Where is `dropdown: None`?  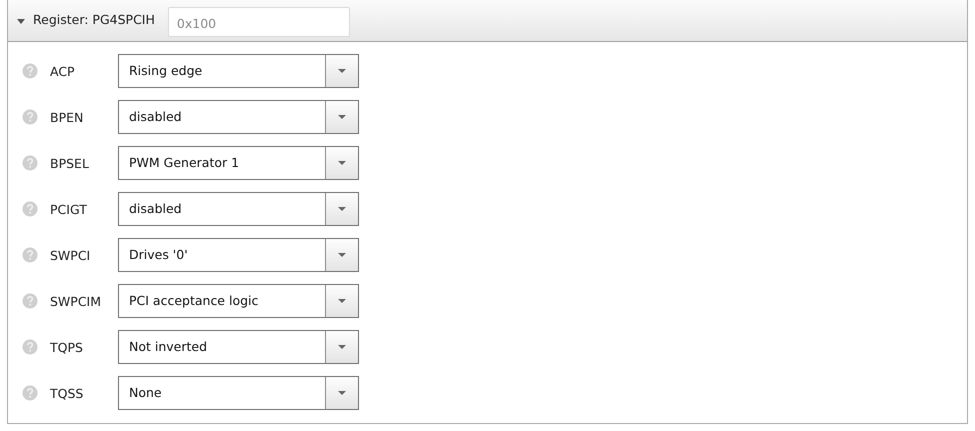 dropdown: None is located at coordinates (238, 393).